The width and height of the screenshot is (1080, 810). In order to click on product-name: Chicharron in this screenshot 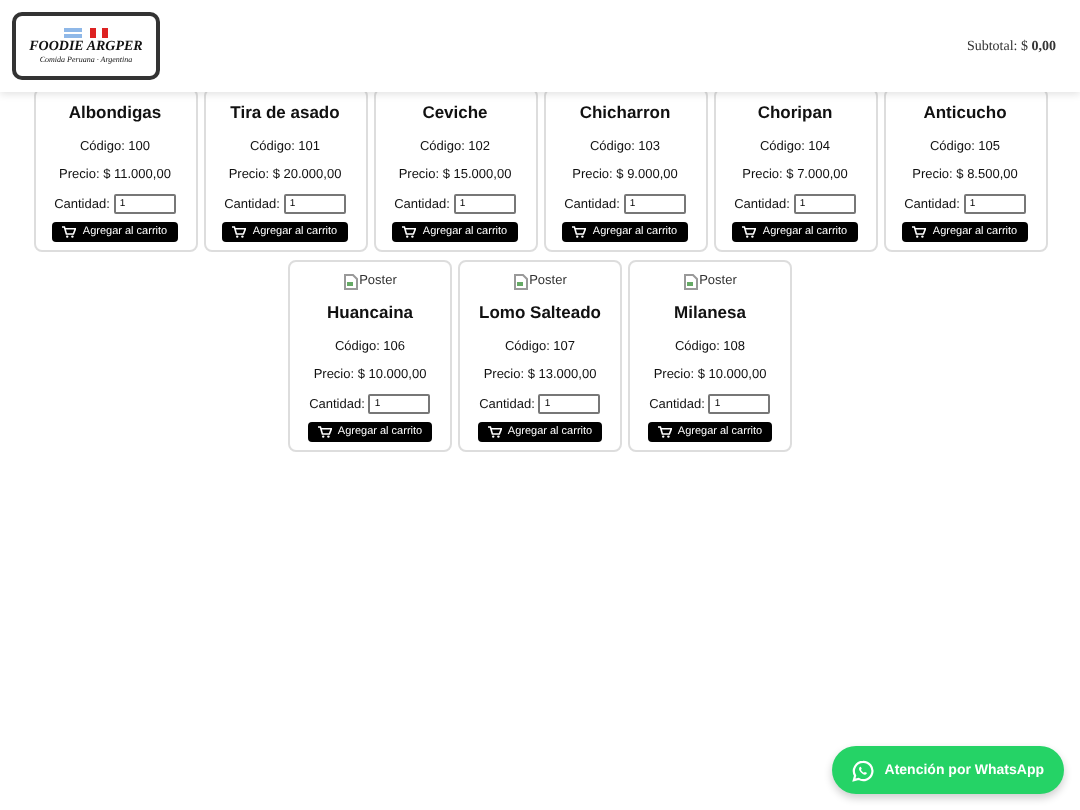, I will do `click(625, 112)`.